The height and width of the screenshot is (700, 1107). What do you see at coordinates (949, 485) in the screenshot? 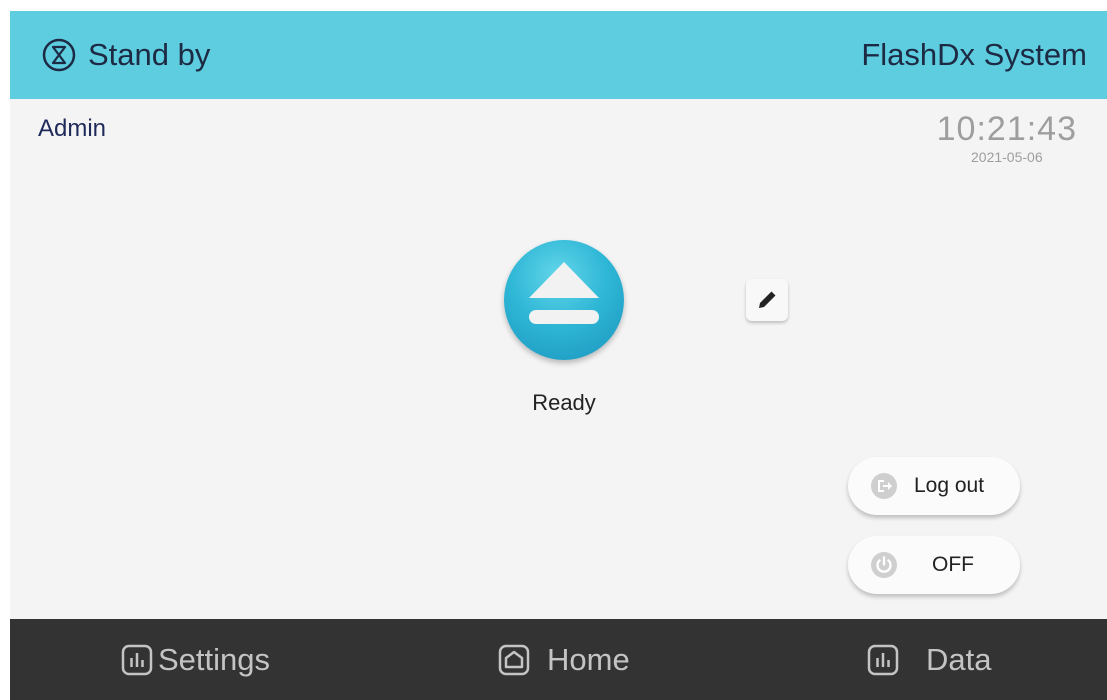
I see `logout-label: Log out` at bounding box center [949, 485].